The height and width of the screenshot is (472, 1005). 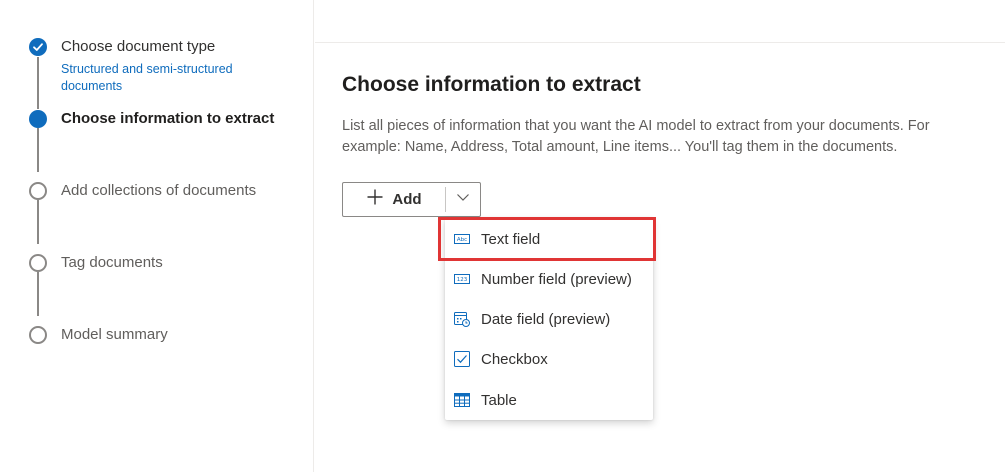 I want to click on svg-text: 123, so click(x=462, y=280).